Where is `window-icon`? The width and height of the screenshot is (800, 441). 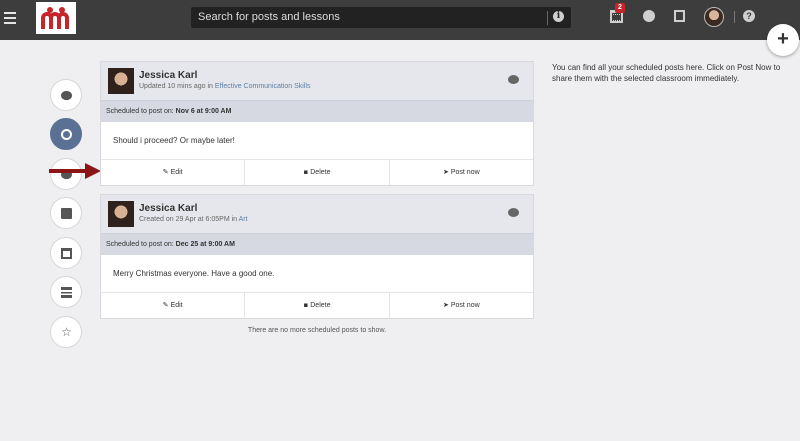
window-icon is located at coordinates (66, 253).